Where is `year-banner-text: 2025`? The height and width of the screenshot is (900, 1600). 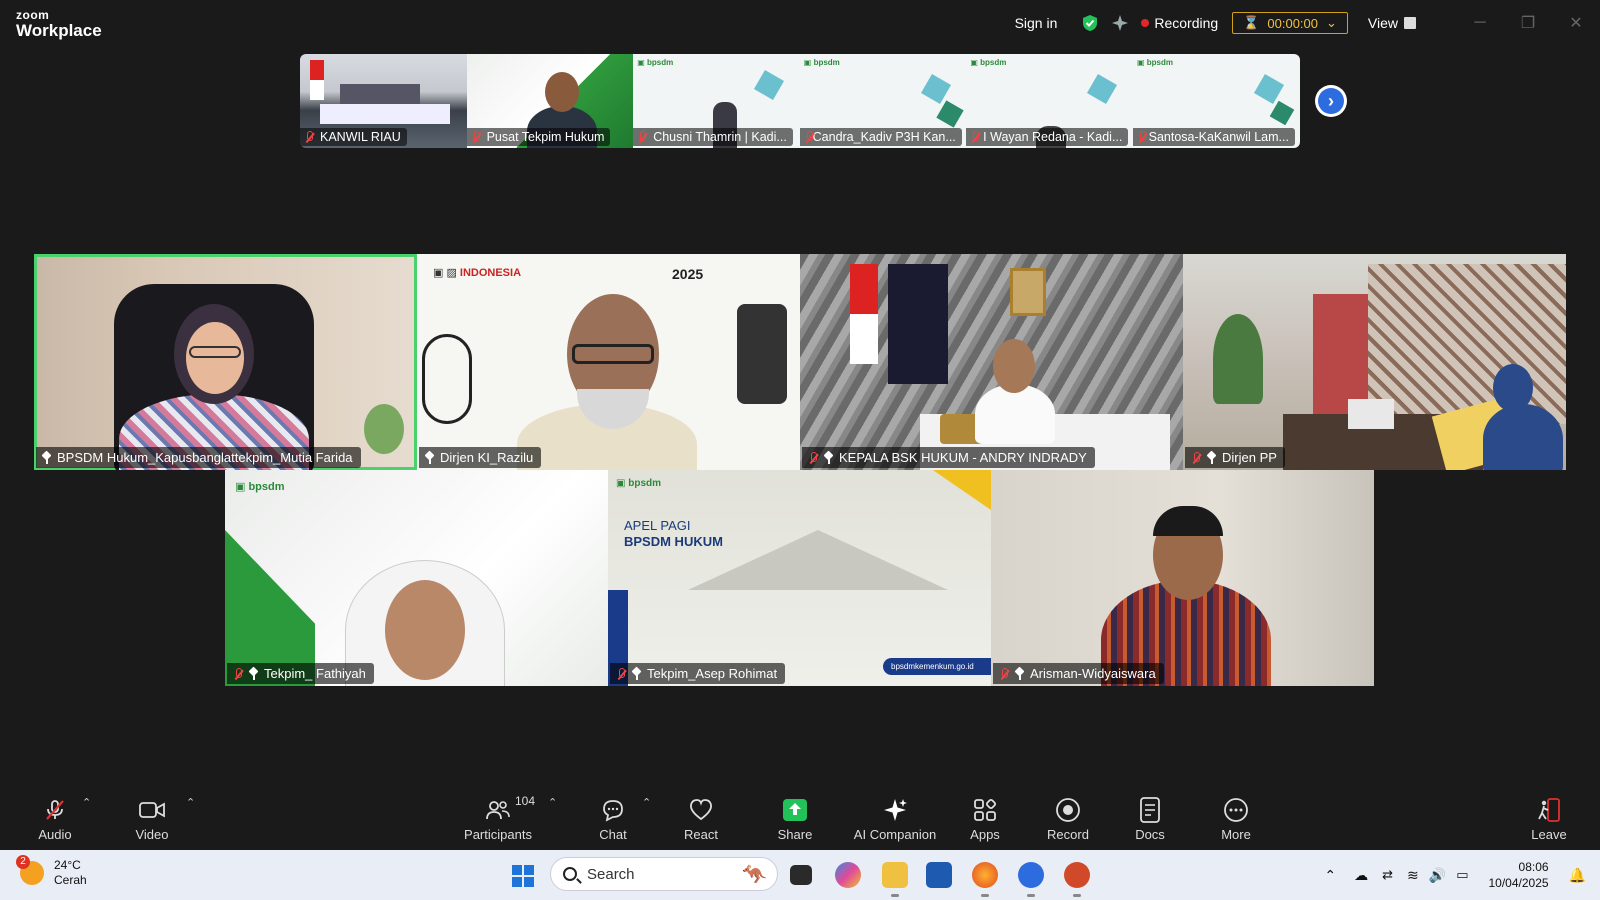 year-banner-text: 2025 is located at coordinates (688, 274).